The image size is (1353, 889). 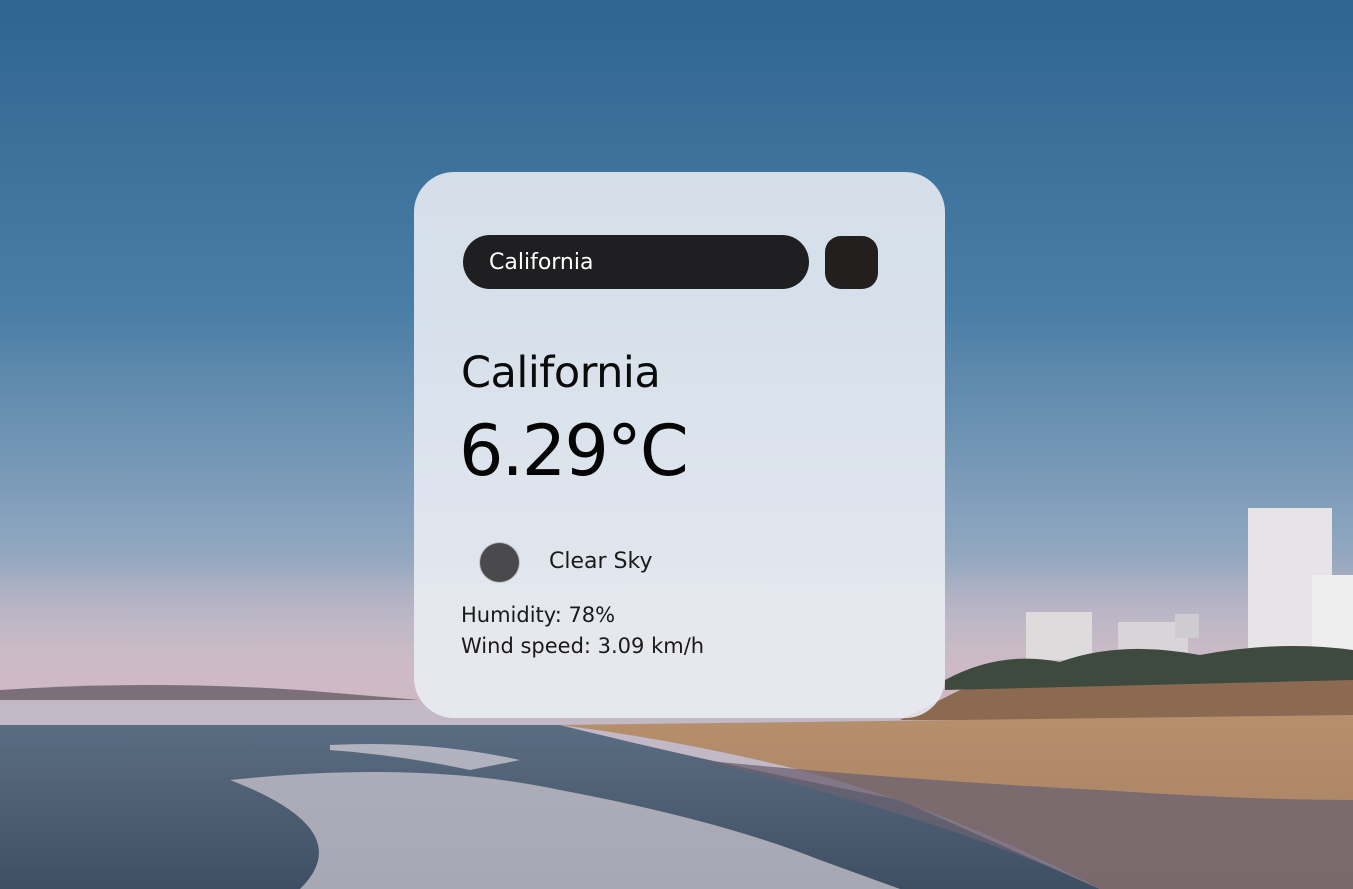 I want to click on humidity-text: Humidity: 78%, so click(x=538, y=615).